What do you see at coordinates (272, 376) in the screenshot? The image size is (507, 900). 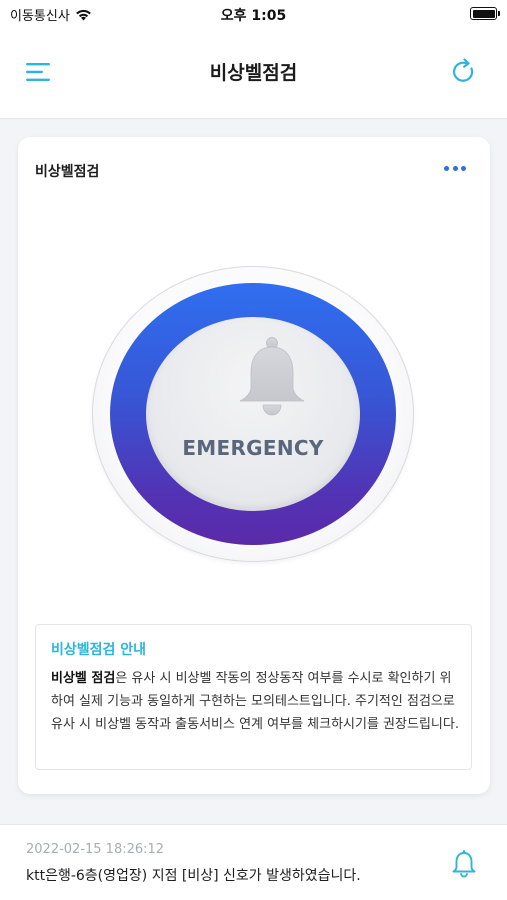 I see `bell-icon` at bounding box center [272, 376].